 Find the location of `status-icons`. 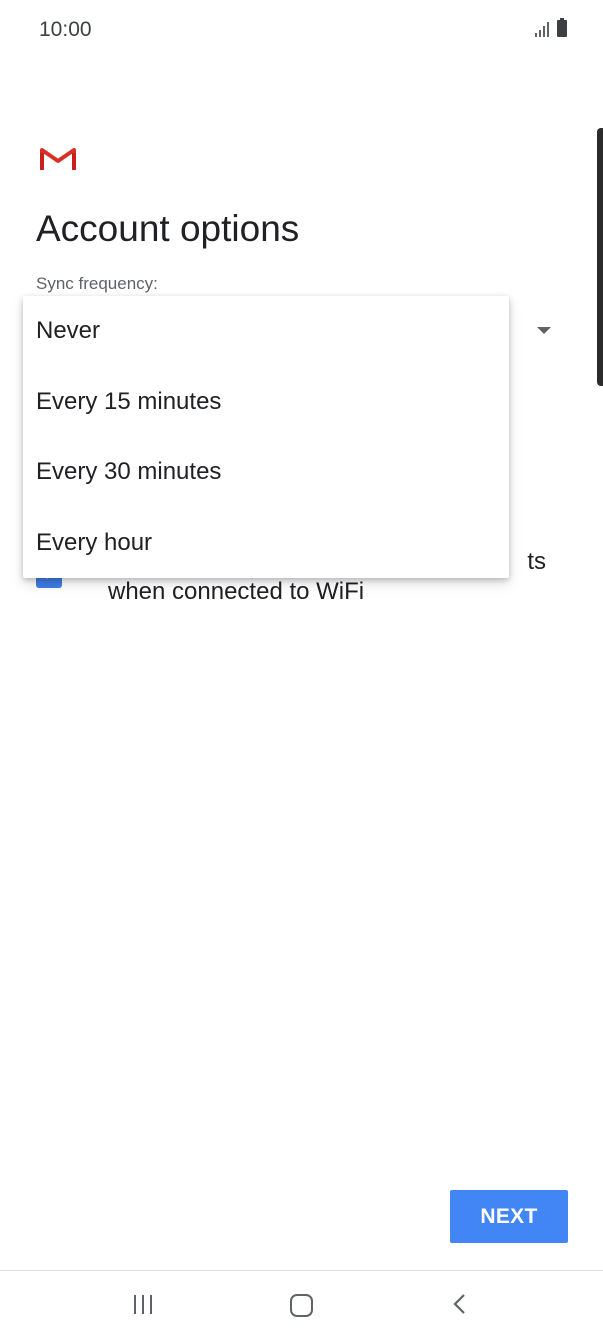

status-icons is located at coordinates (551, 27).